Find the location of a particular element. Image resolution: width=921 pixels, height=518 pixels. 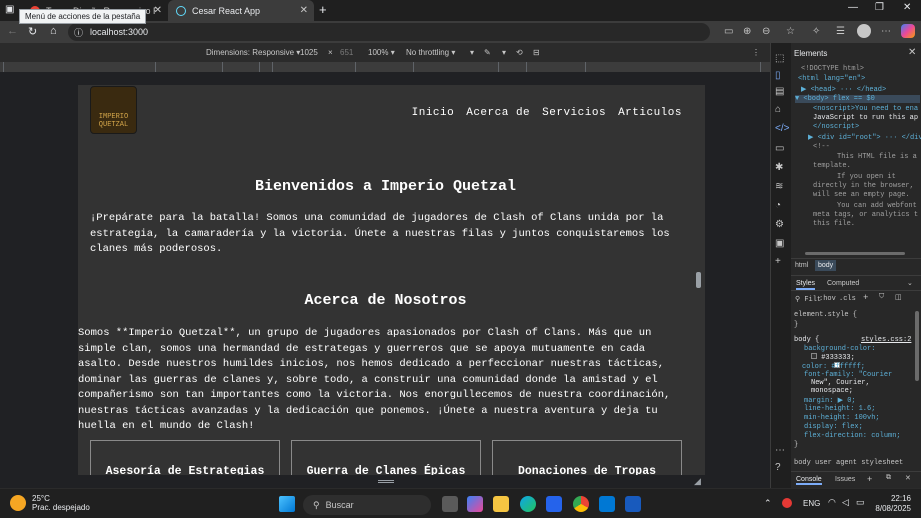

nav-link-inicio: Inicio is located at coordinates (433, 113).